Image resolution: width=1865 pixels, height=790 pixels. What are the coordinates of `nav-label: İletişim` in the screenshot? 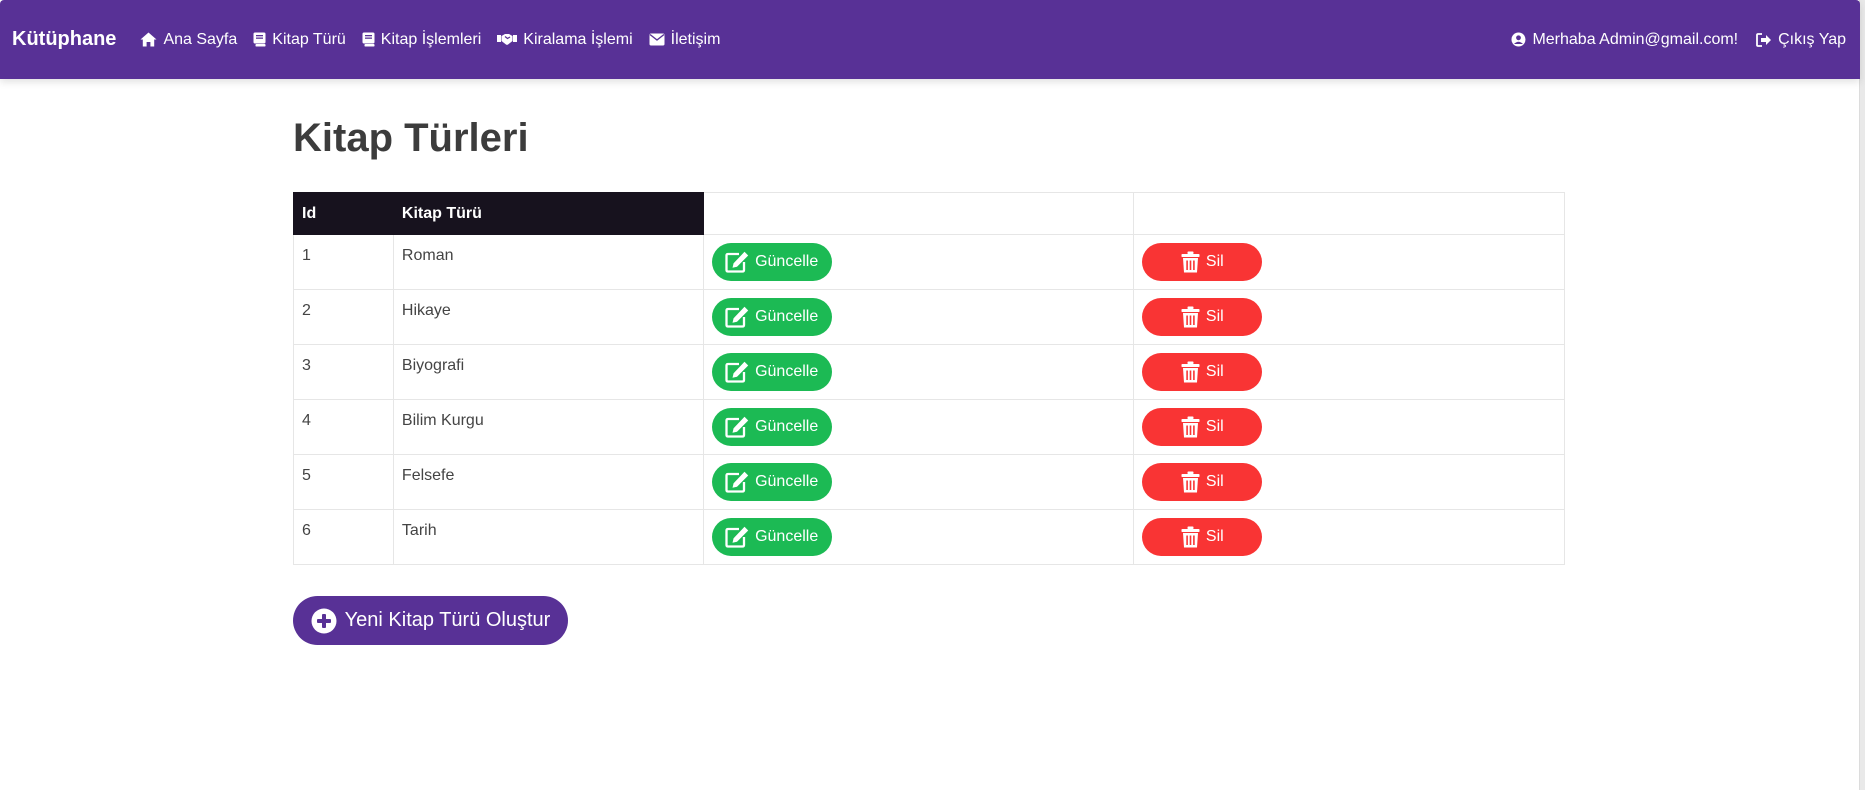 It's located at (695, 39).